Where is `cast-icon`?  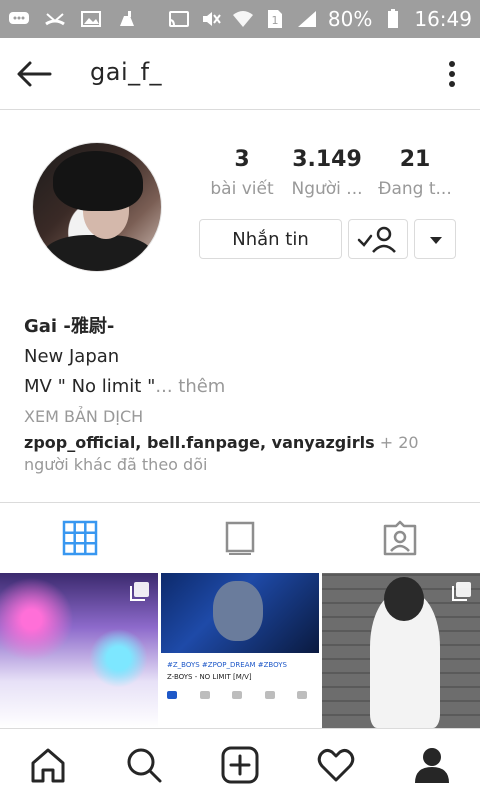 cast-icon is located at coordinates (179, 19).